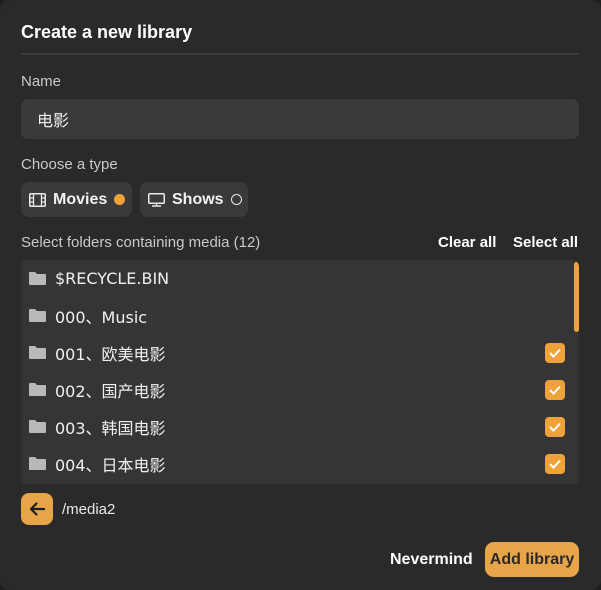  Describe the element at coordinates (300, 426) in the screenshot. I see `folder-row: 003、韩国电影` at that location.